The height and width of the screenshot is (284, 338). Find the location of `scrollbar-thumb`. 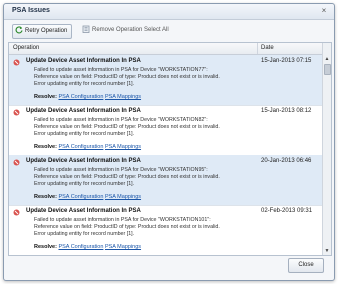

scrollbar-thumb is located at coordinates (327, 69).